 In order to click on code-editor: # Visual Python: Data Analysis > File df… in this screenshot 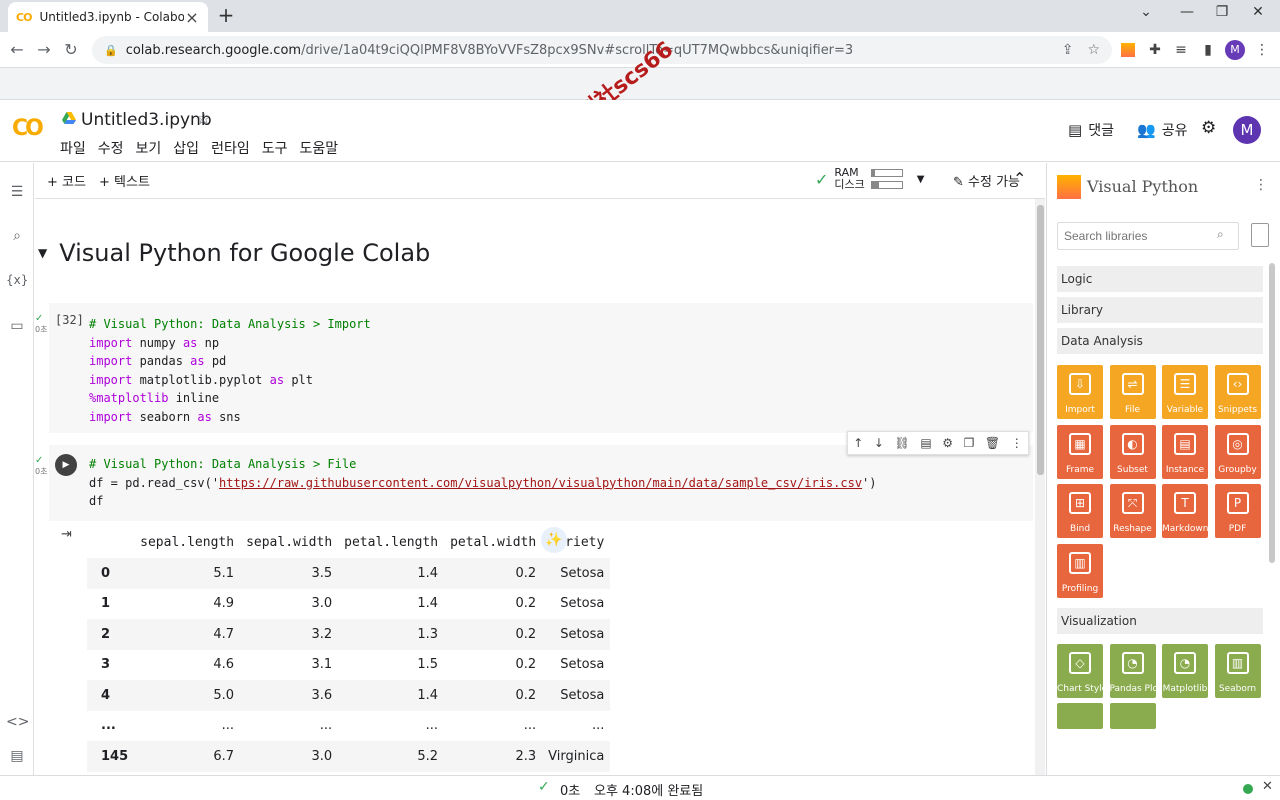, I will do `click(483, 483)`.